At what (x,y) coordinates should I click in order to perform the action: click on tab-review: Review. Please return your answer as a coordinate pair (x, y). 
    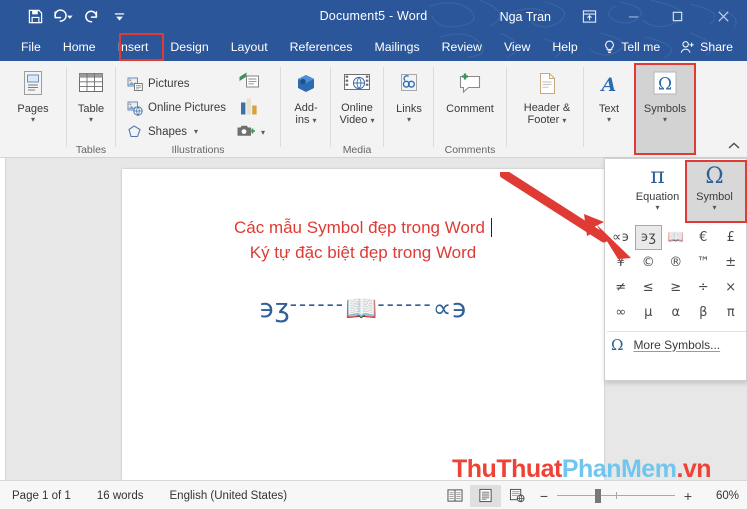
    Looking at the image, I should click on (462, 47).